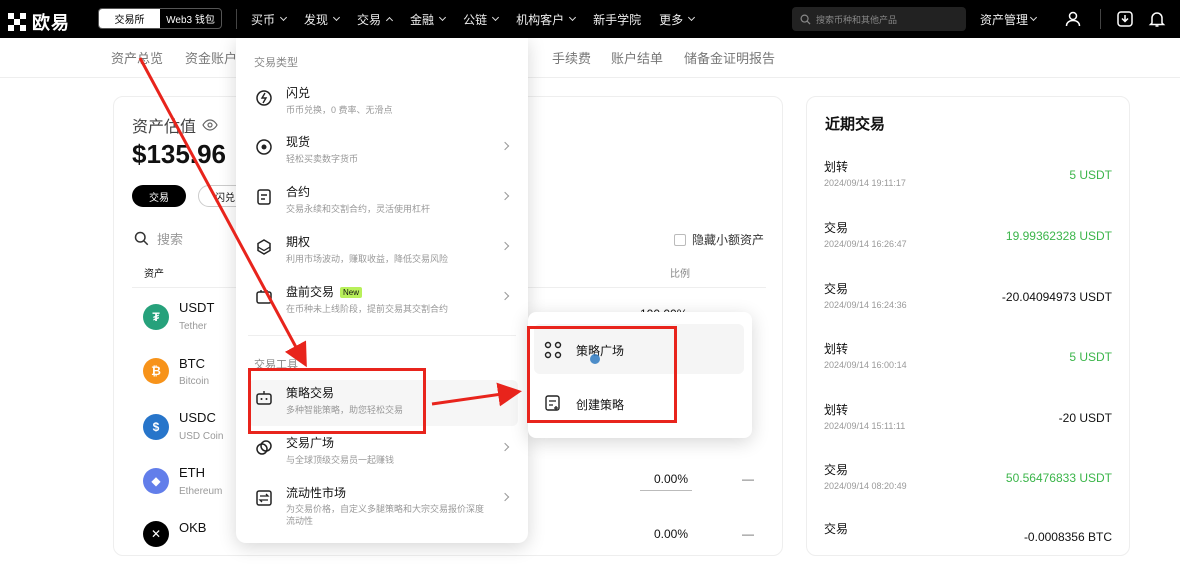 The height and width of the screenshot is (570, 1180). I want to click on annotation-arrow-right, so click(476, 394).